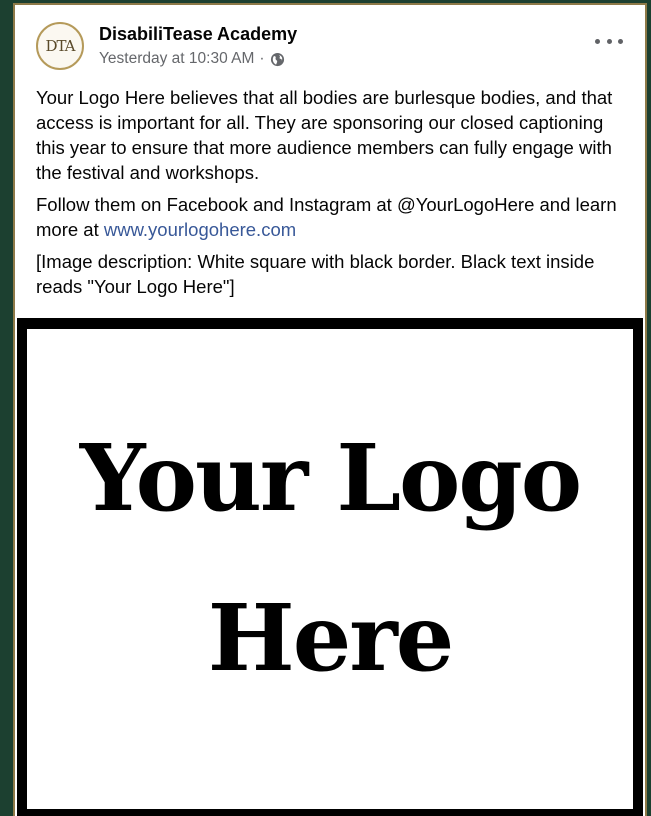  What do you see at coordinates (277, 59) in the screenshot?
I see `globe-icon` at bounding box center [277, 59].